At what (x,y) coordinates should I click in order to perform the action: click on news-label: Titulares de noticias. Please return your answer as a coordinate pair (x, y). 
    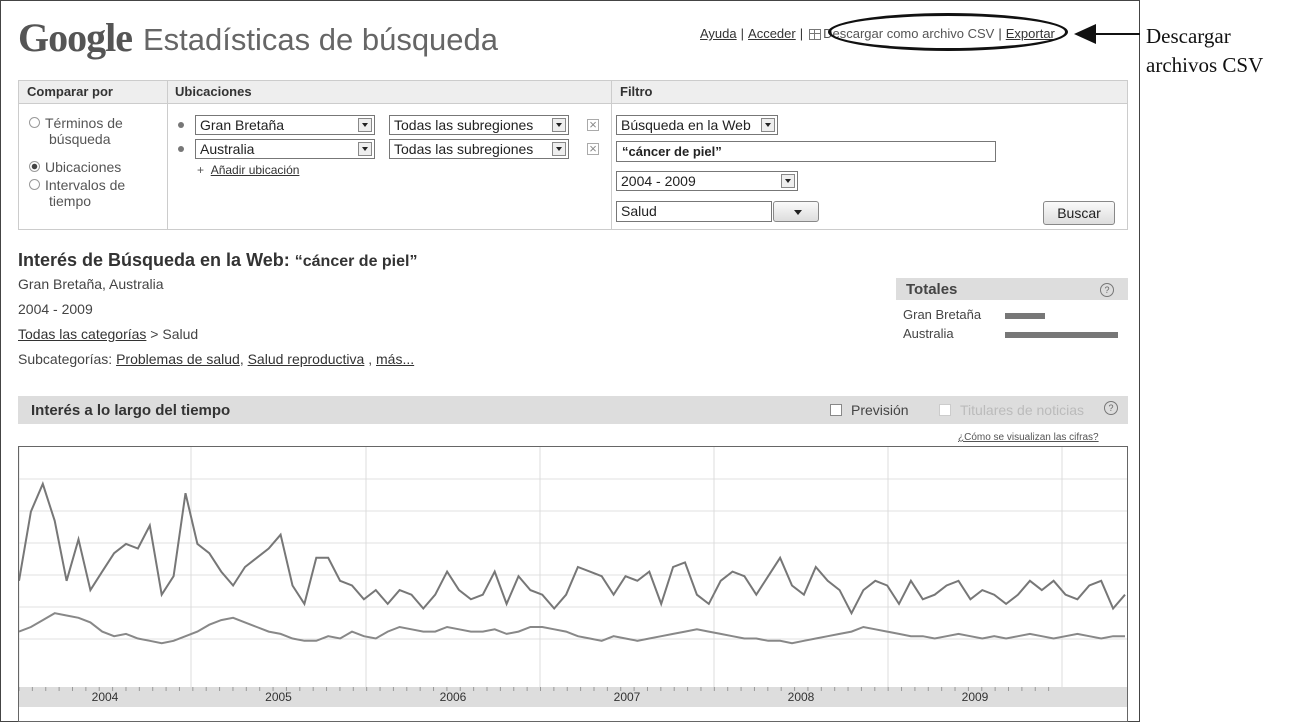
    Looking at the image, I should click on (1022, 410).